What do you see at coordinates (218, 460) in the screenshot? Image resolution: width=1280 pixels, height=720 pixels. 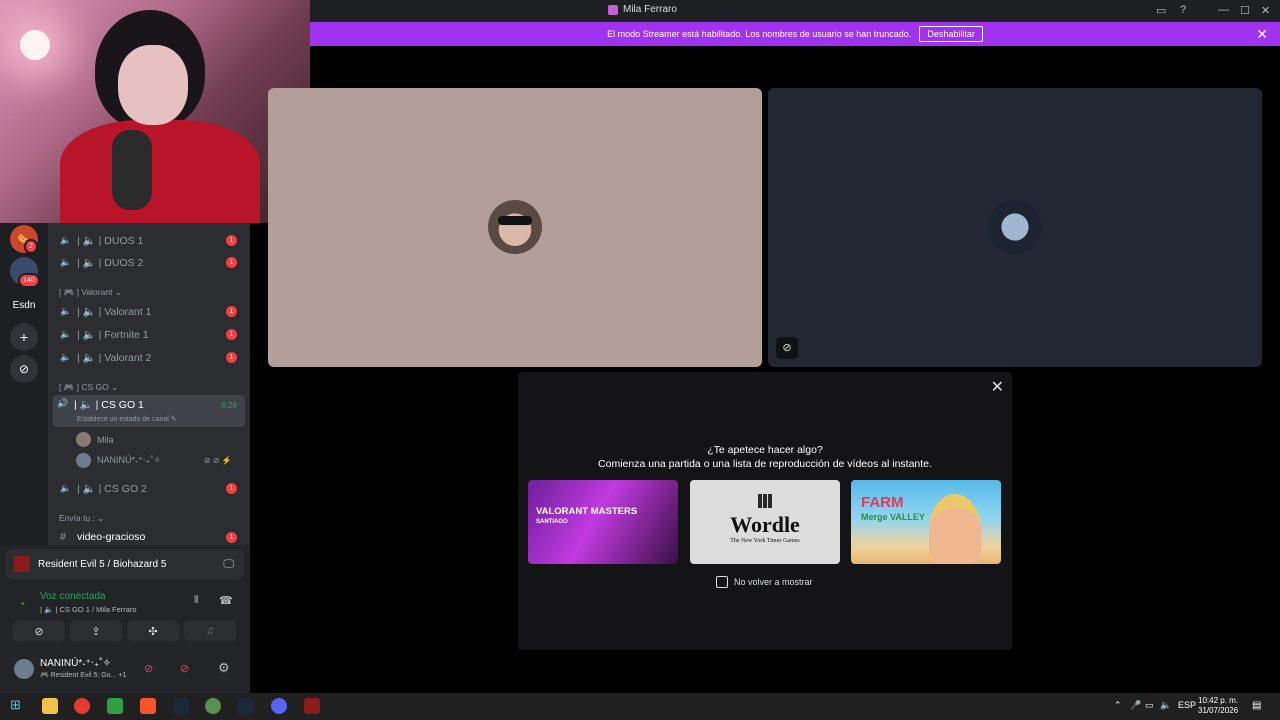 I see `member-status-icons: ⊘ ⊘ ⚡` at bounding box center [218, 460].